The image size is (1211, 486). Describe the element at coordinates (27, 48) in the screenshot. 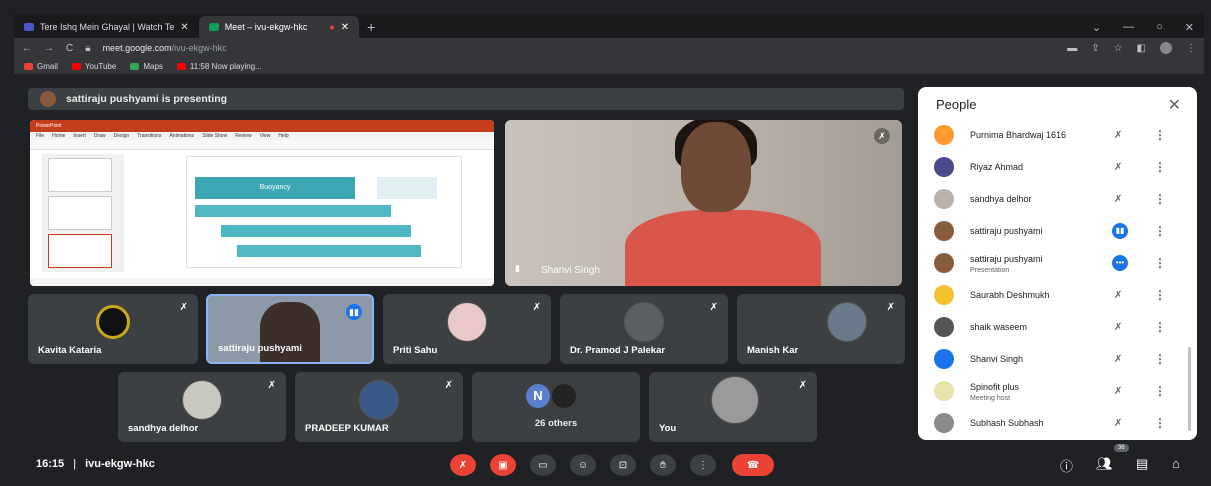

I see `back-icon: ←` at that location.